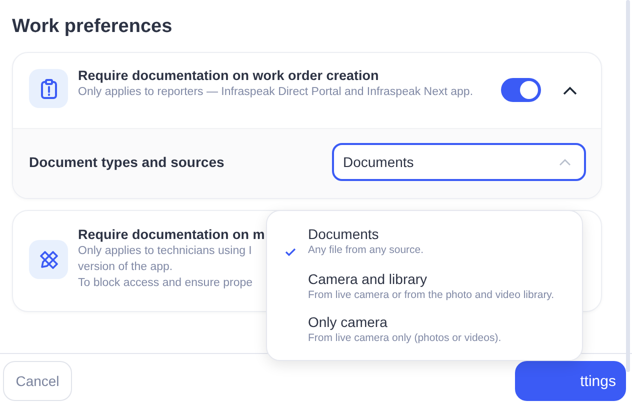 The image size is (632, 406). Describe the element at coordinates (431, 295) in the screenshot. I see `option-description: From live camera or from the photo and video library.` at that location.